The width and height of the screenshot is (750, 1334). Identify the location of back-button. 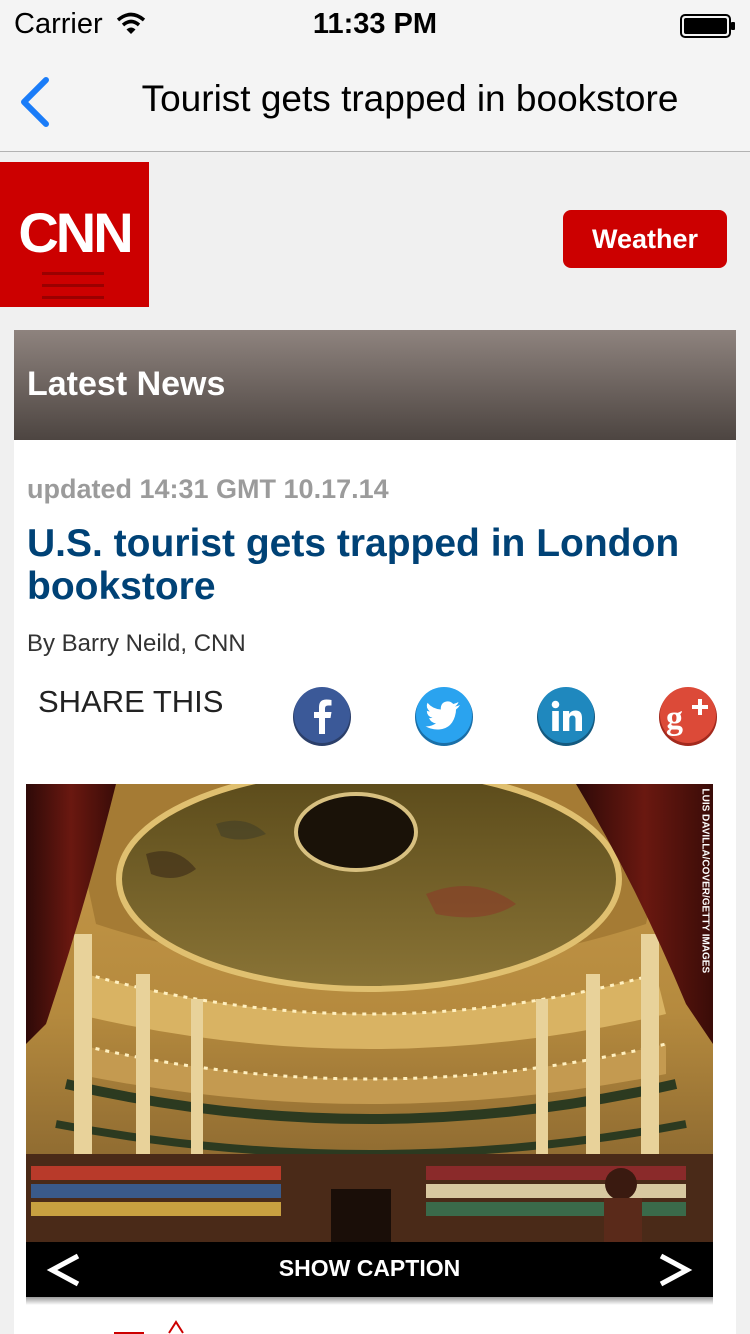
(37, 102).